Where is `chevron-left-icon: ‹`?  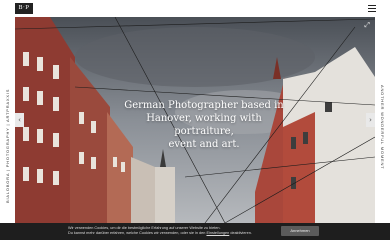
chevron-left-icon: ‹ is located at coordinates (19, 120).